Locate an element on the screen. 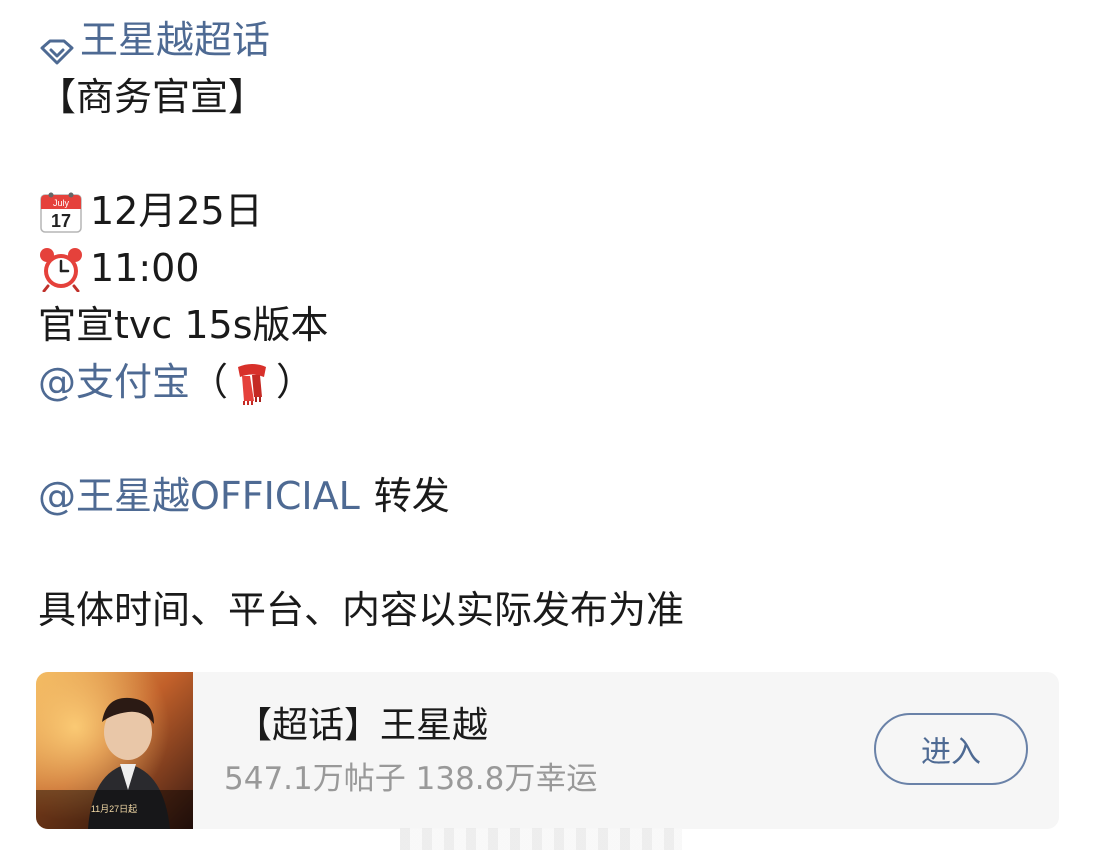 The width and height of the screenshot is (1094, 860). scarf-icon is located at coordinates (252, 383).